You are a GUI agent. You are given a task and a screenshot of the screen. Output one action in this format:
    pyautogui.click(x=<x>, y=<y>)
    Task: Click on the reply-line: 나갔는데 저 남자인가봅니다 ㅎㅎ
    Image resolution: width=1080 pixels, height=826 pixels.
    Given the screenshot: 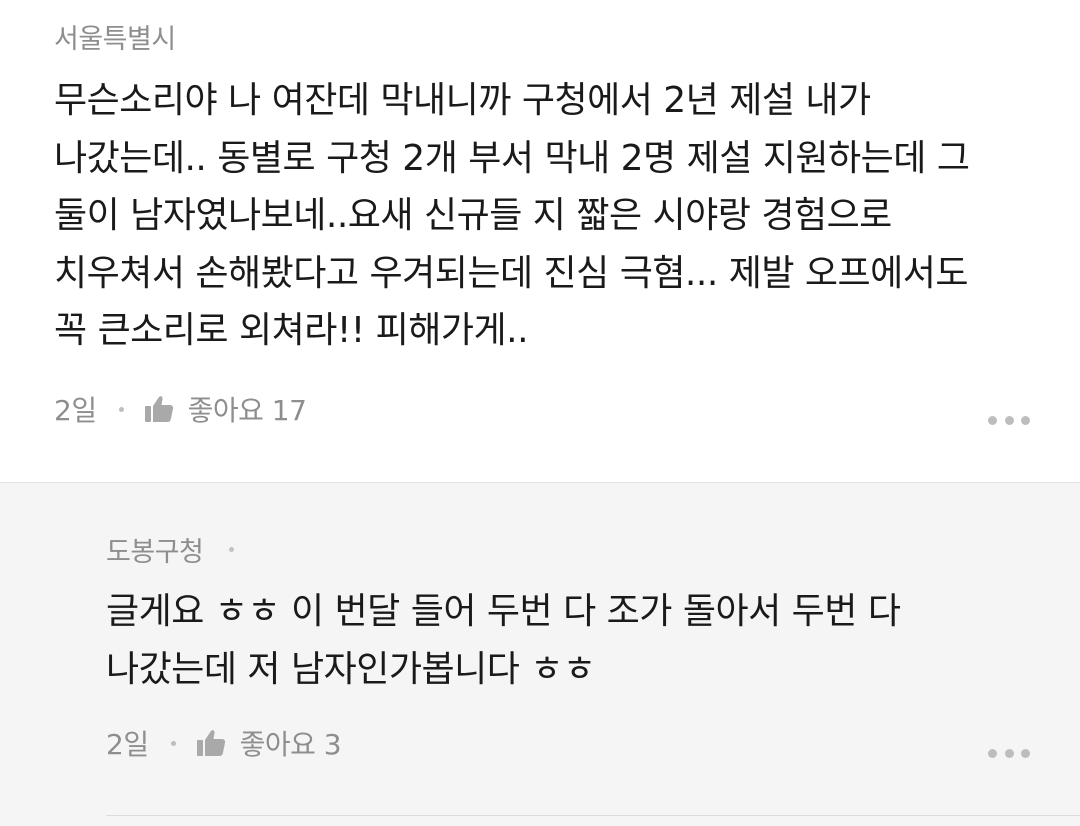 What is the action you would take?
    pyautogui.click(x=351, y=669)
    